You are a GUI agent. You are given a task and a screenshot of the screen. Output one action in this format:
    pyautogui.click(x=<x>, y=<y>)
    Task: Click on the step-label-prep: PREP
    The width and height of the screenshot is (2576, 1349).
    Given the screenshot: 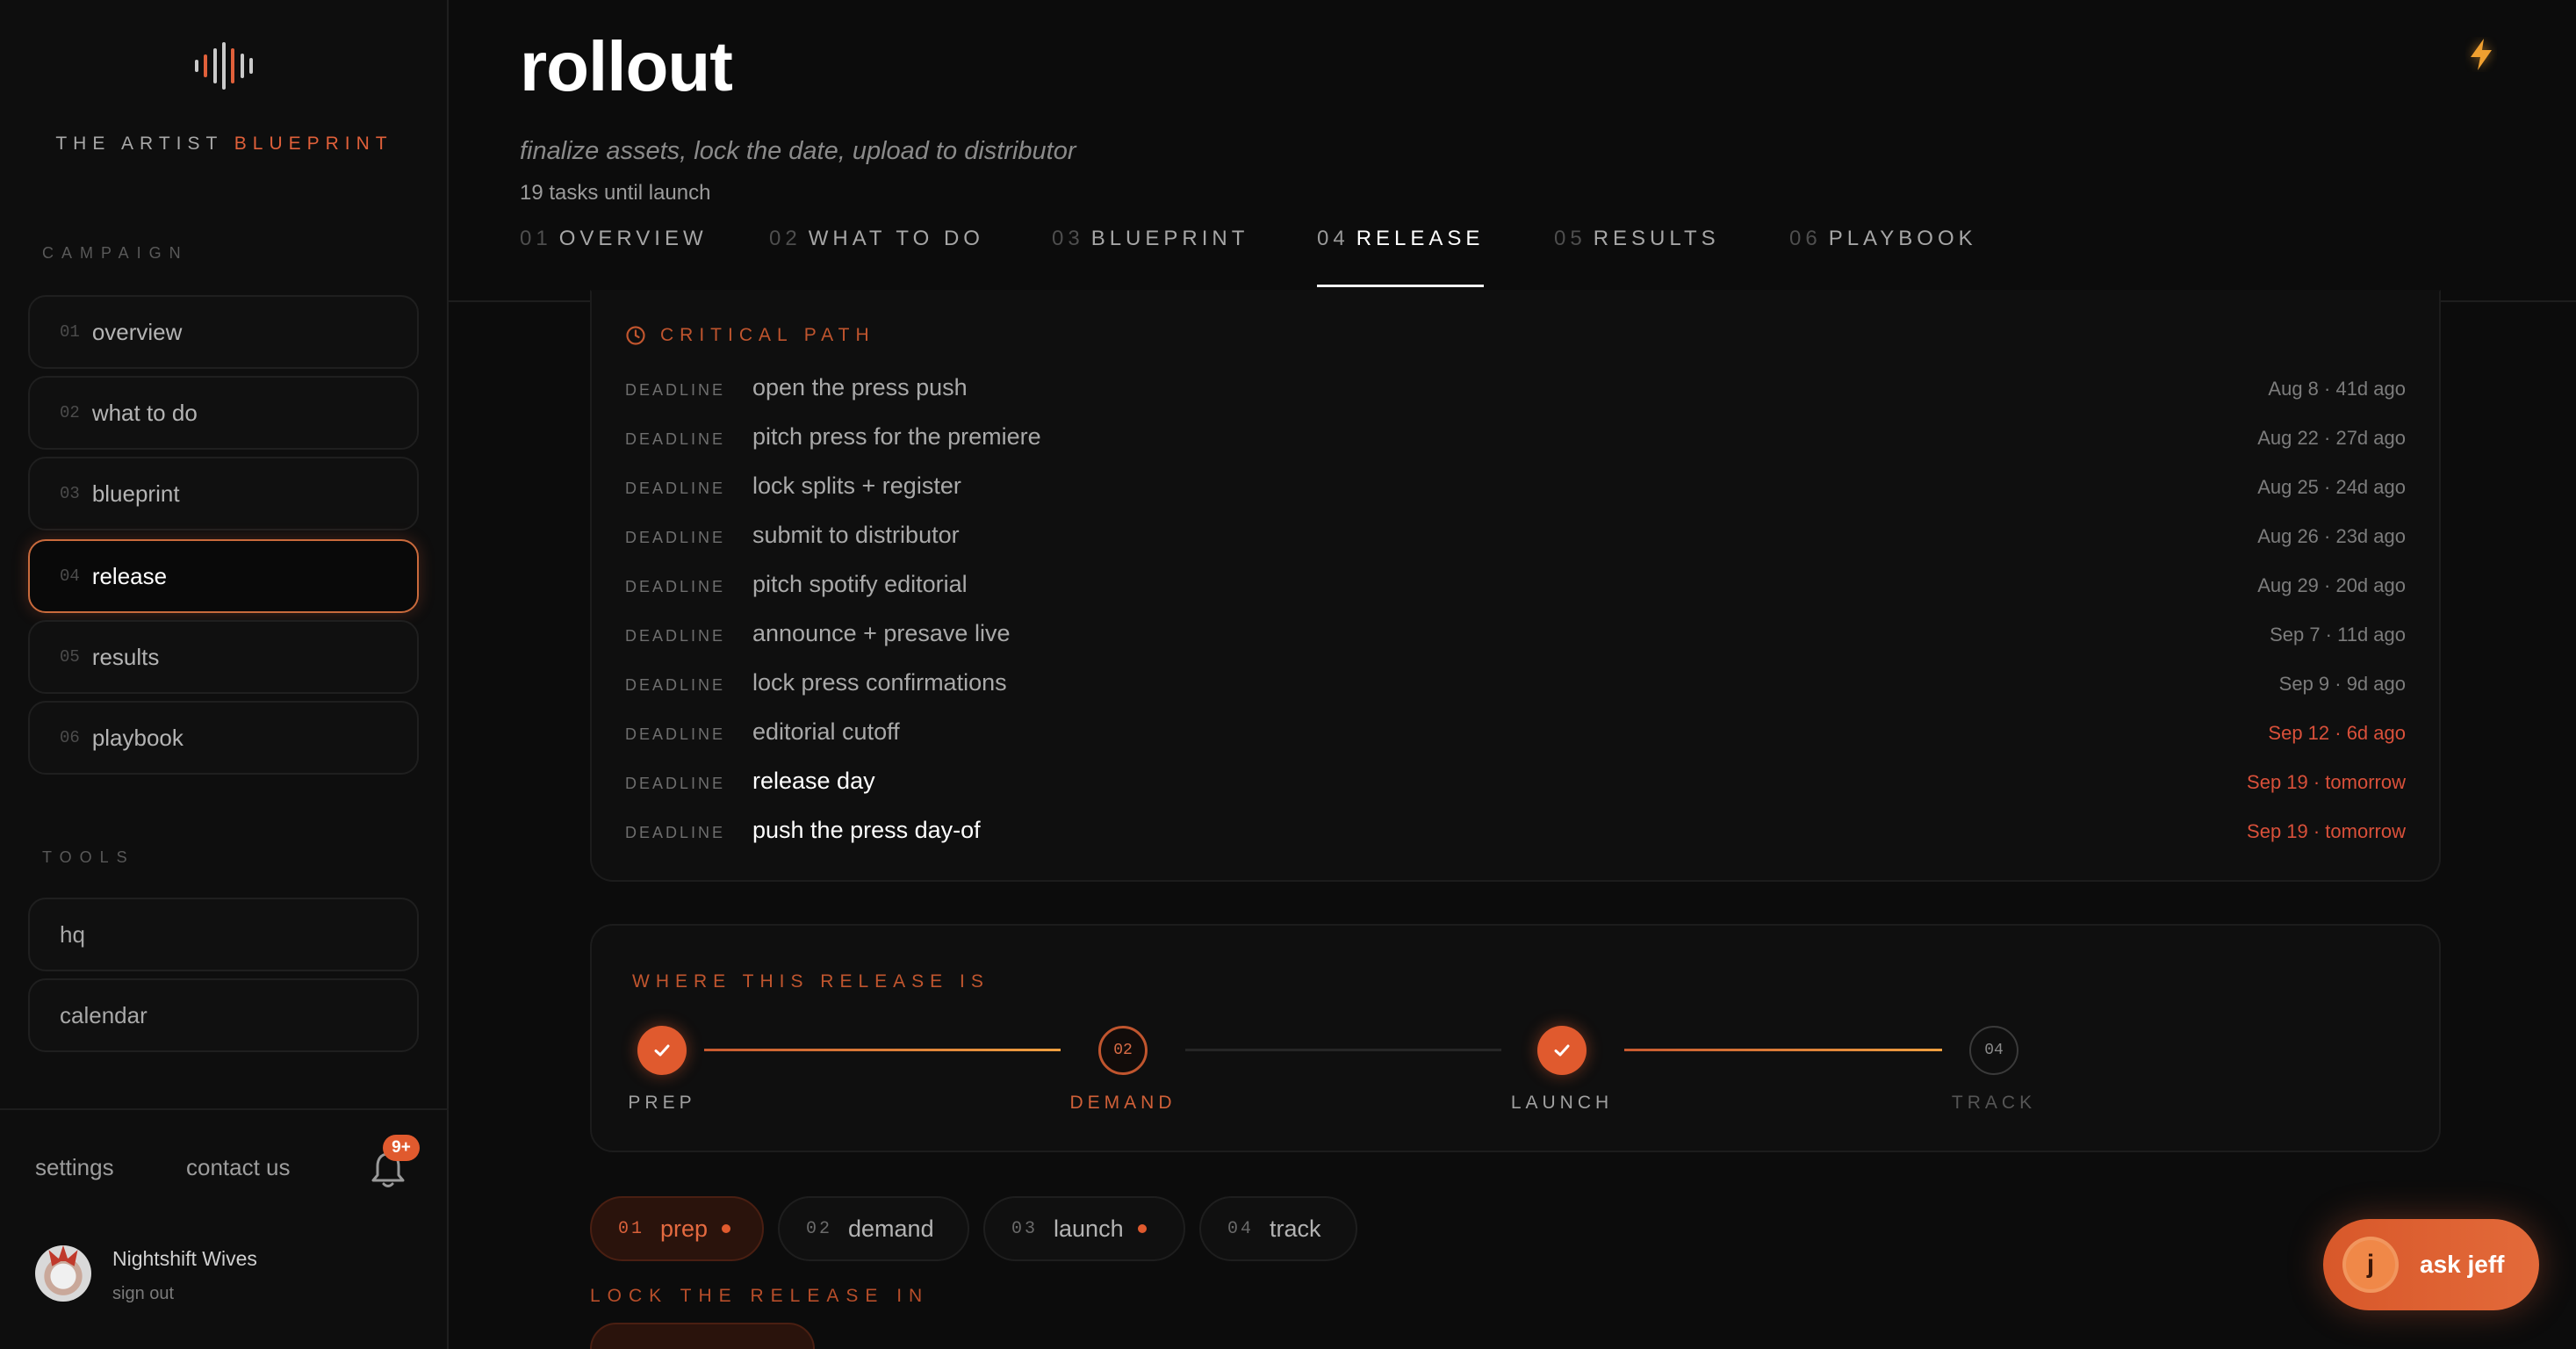 What is the action you would take?
    pyautogui.click(x=662, y=1103)
    